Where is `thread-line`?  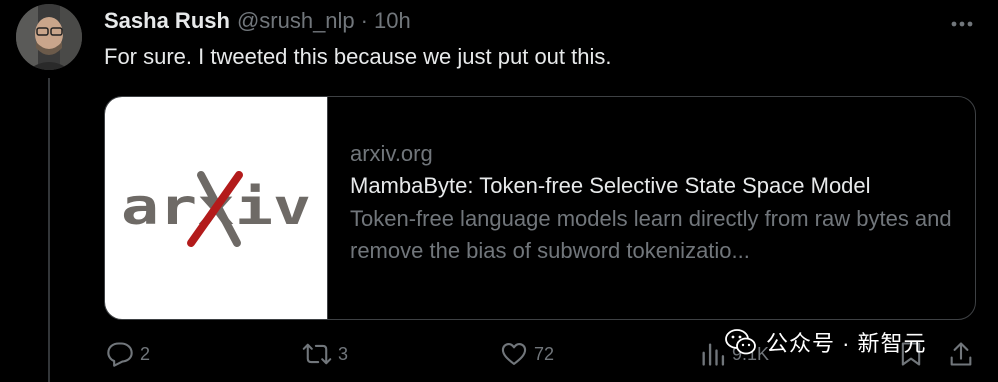 thread-line is located at coordinates (49, 230).